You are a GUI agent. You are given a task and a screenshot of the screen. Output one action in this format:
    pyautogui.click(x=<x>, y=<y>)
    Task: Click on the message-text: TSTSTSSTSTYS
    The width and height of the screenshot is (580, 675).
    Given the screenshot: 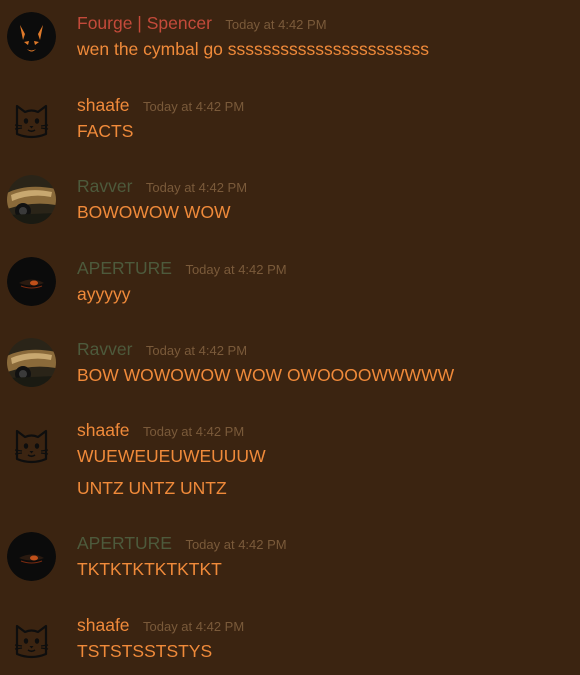 What is the action you would take?
    pyautogui.click(x=145, y=651)
    